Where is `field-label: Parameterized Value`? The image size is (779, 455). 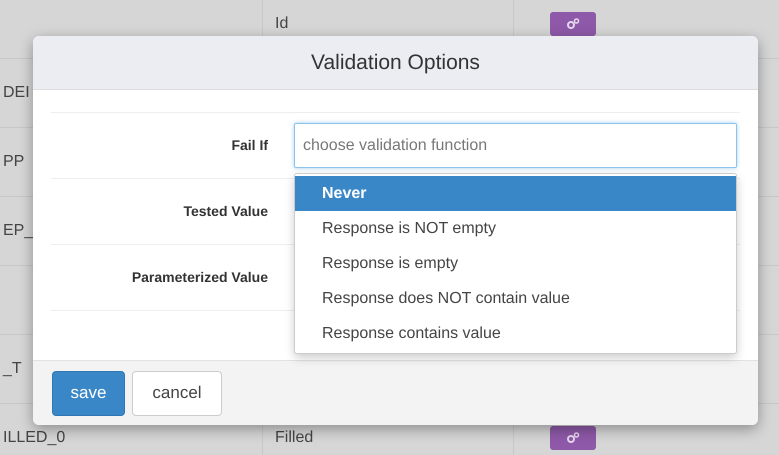
field-label: Parameterized Value is located at coordinates (199, 277).